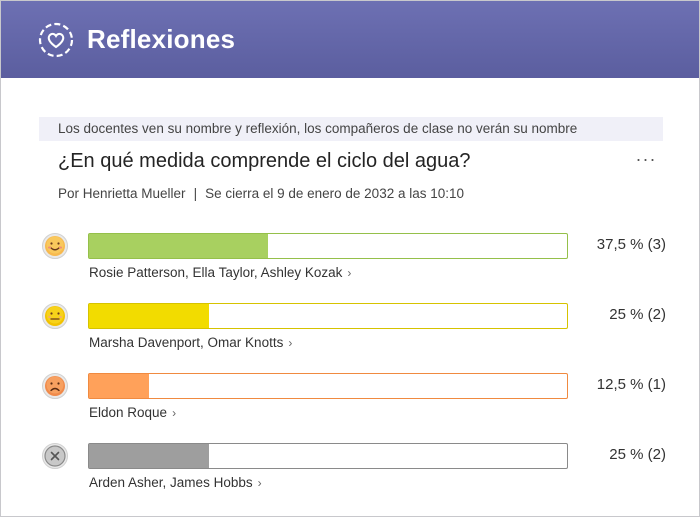  Describe the element at coordinates (55, 316) in the screenshot. I see `neutral-face-icon` at that location.